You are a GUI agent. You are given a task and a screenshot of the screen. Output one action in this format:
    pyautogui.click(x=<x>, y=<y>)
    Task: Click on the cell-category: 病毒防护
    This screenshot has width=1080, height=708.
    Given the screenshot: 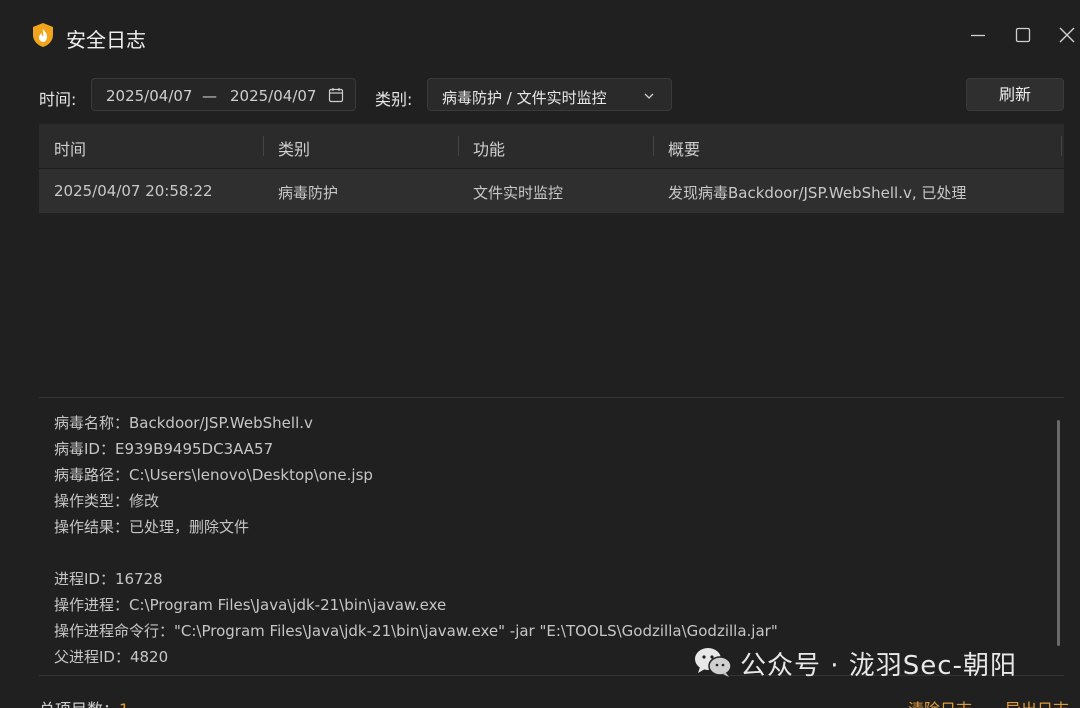 What is the action you would take?
    pyautogui.click(x=308, y=193)
    